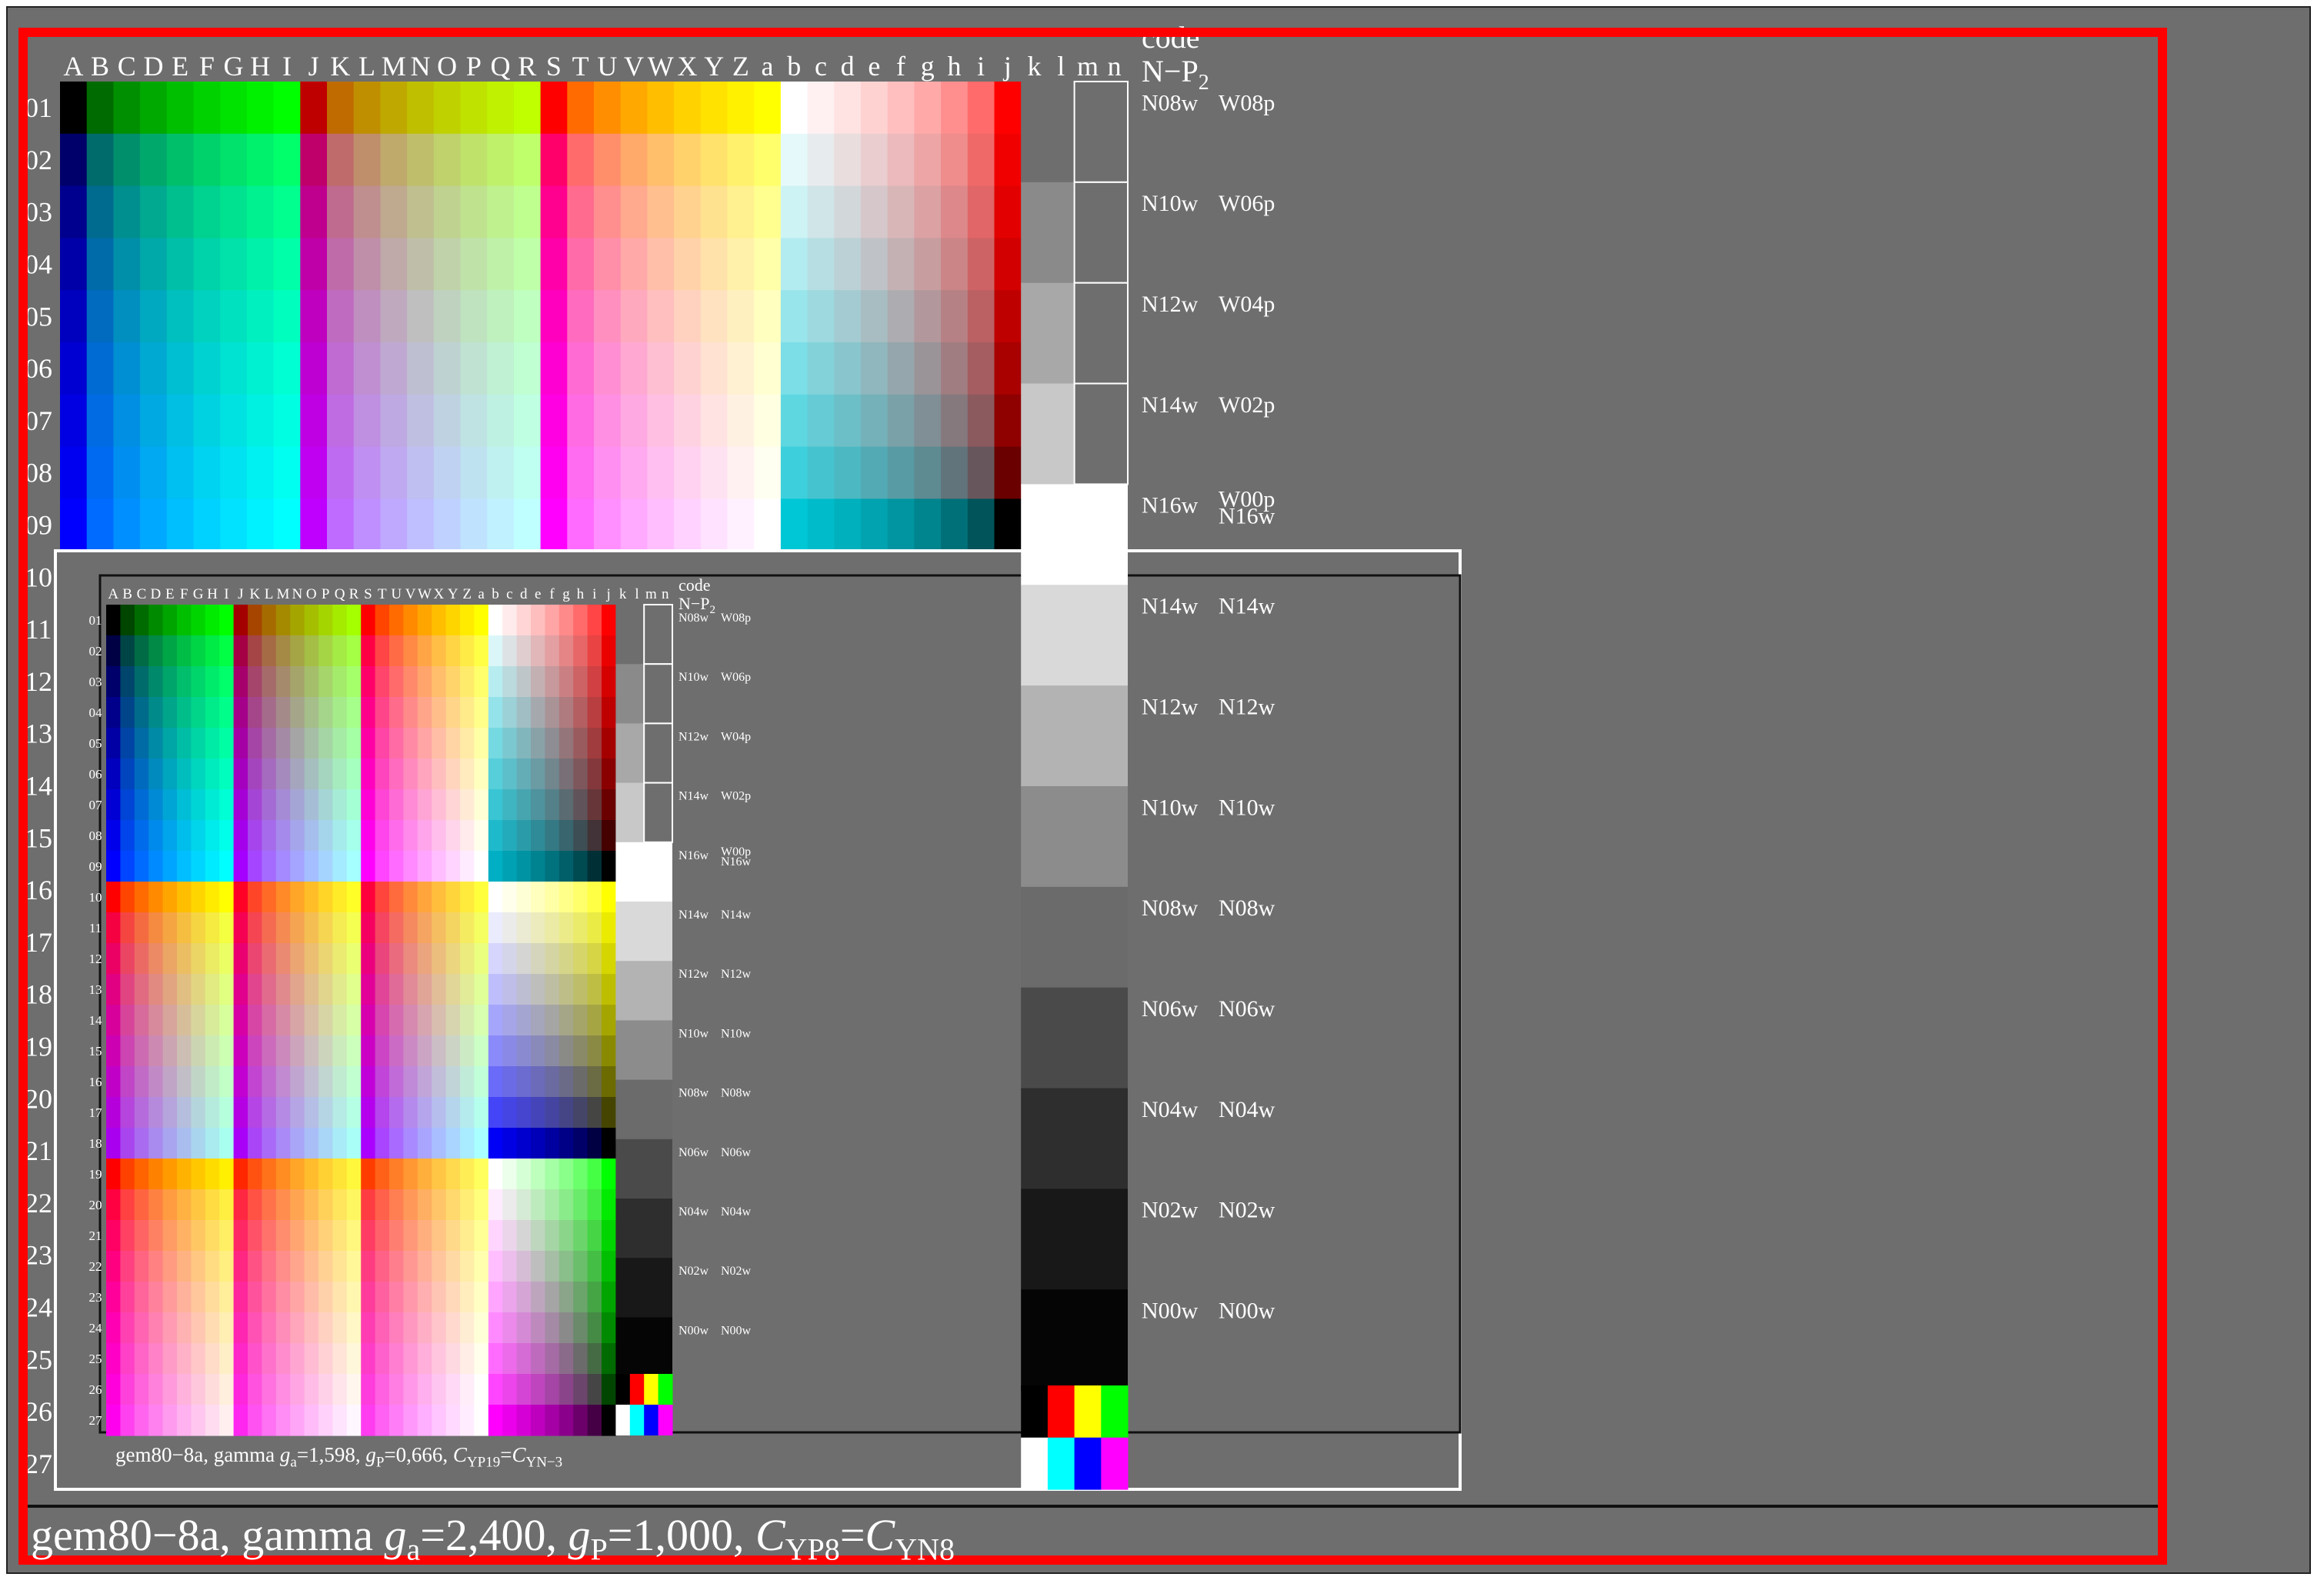 Image resolution: width=2324 pixels, height=1587 pixels. Describe the element at coordinates (768, 66) in the screenshot. I see `column-label: a` at that location.